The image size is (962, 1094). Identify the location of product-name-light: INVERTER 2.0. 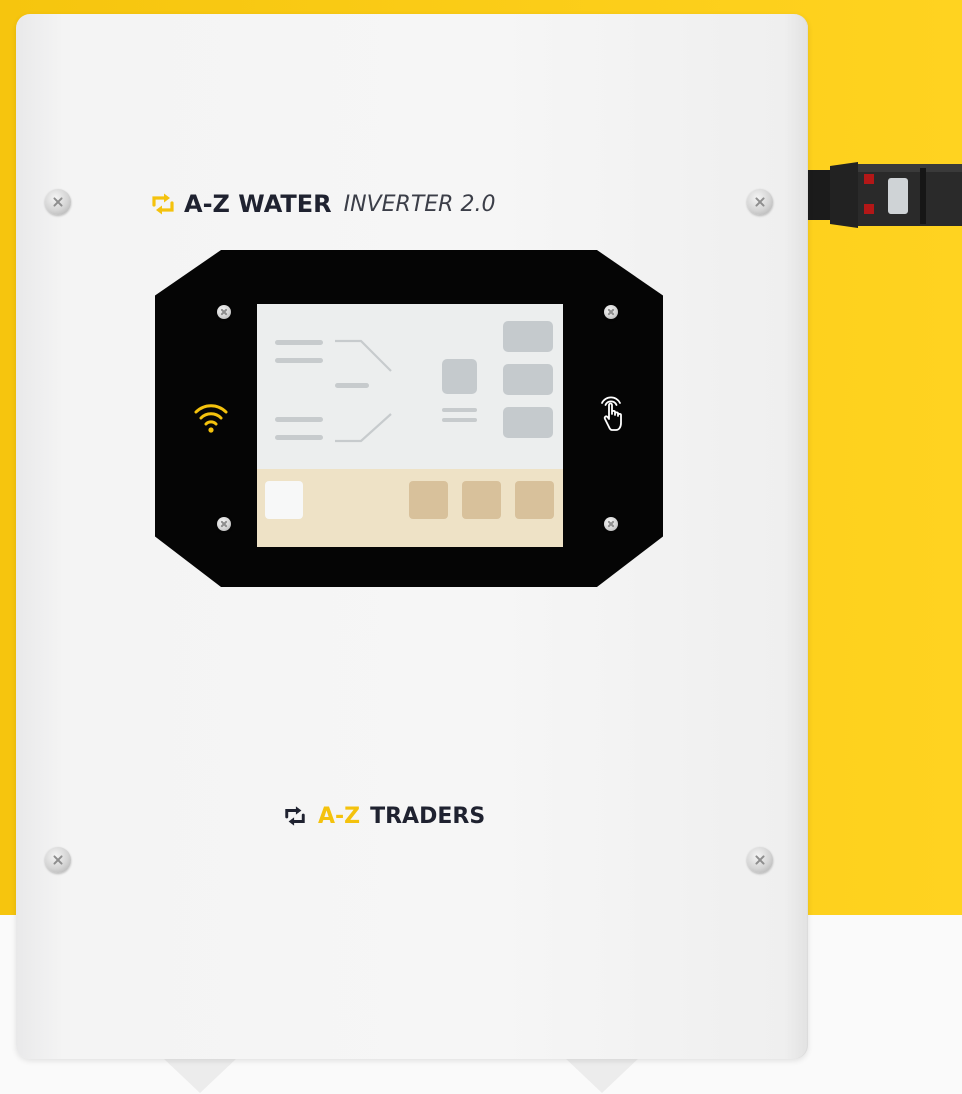
(419, 204).